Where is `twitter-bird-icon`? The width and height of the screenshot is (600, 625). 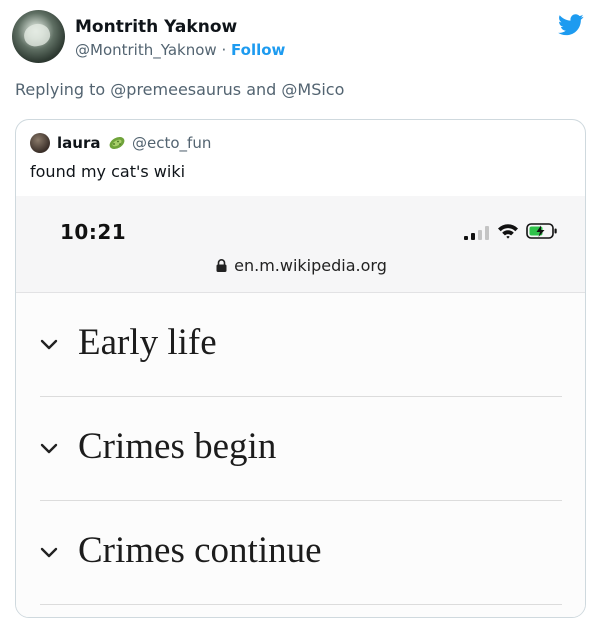 twitter-bird-icon is located at coordinates (571, 25).